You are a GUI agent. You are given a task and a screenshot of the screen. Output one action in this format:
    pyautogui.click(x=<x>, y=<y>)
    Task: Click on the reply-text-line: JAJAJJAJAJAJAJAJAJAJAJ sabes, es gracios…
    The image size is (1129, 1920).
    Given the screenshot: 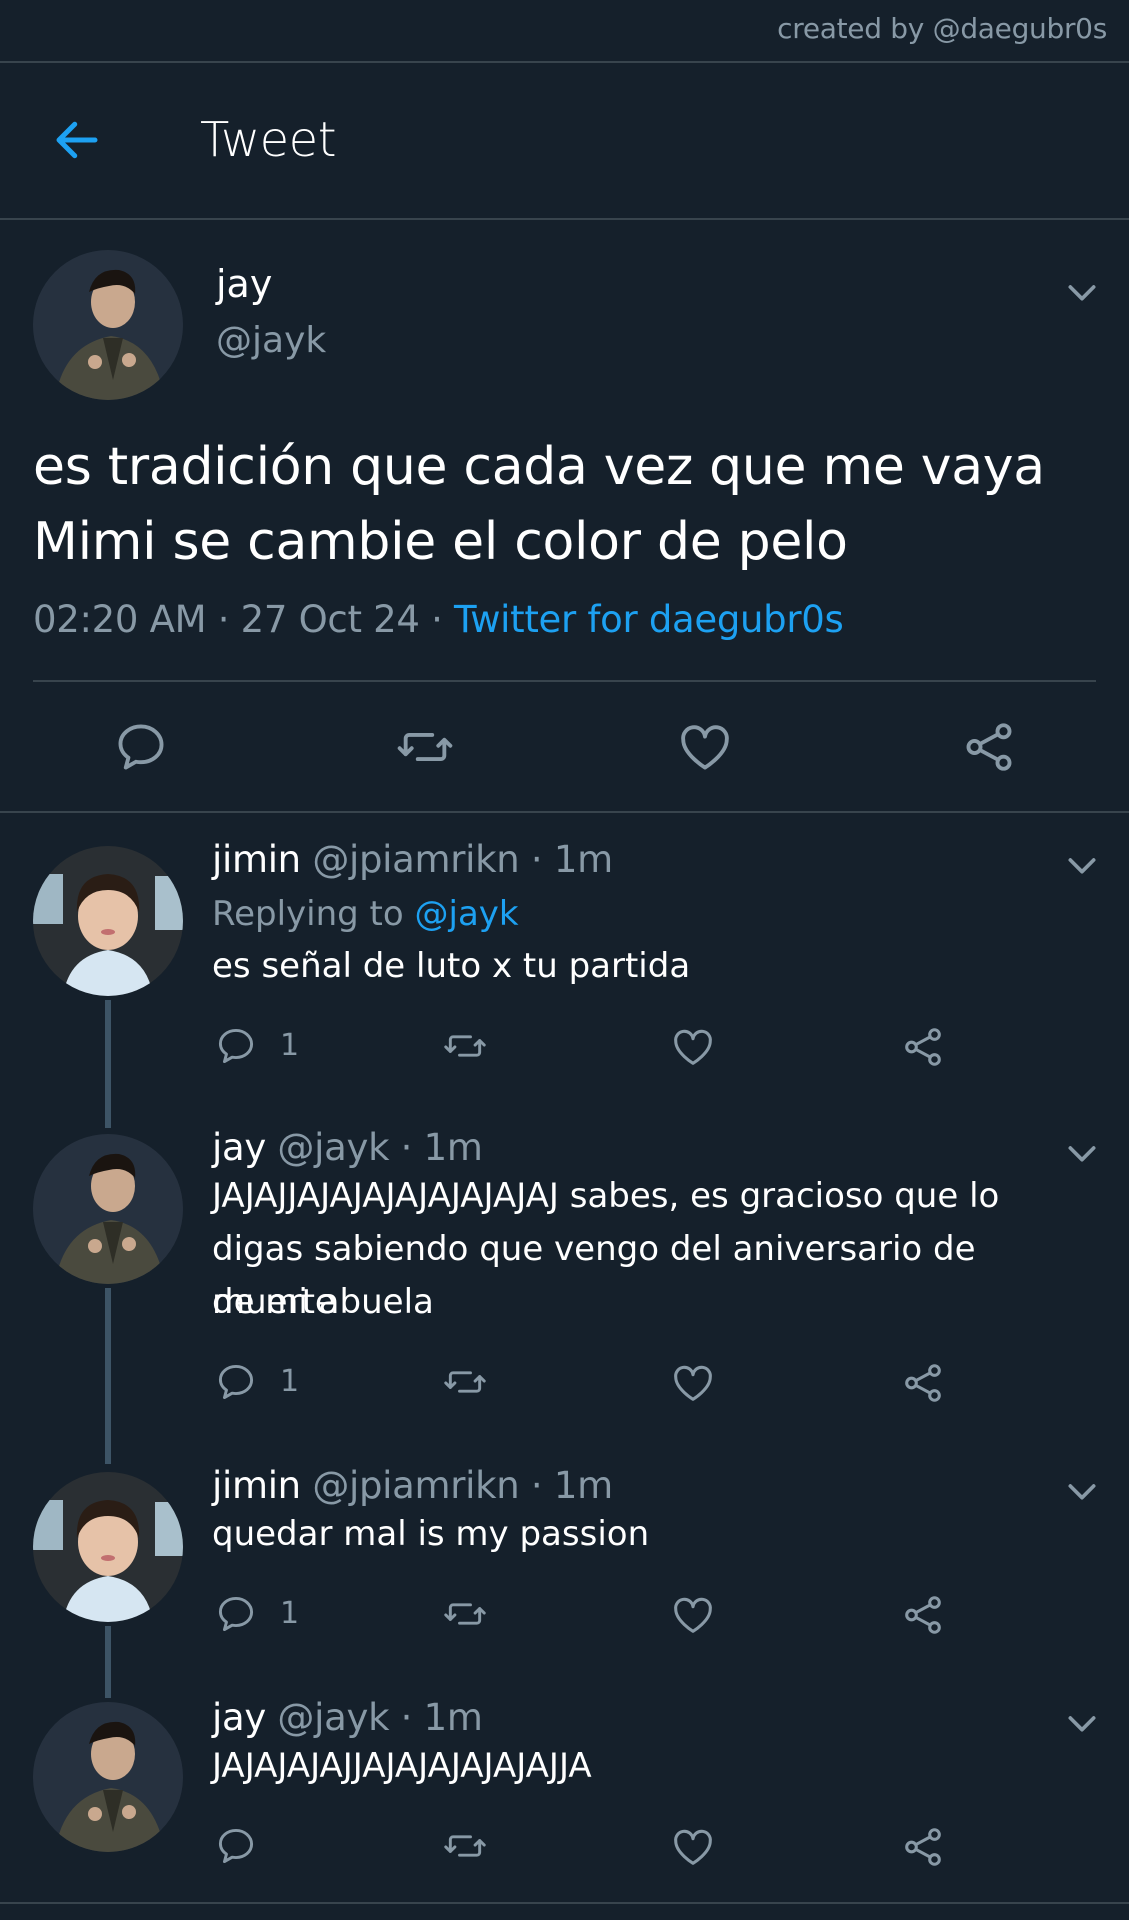 What is the action you would take?
    pyautogui.click(x=606, y=1196)
    